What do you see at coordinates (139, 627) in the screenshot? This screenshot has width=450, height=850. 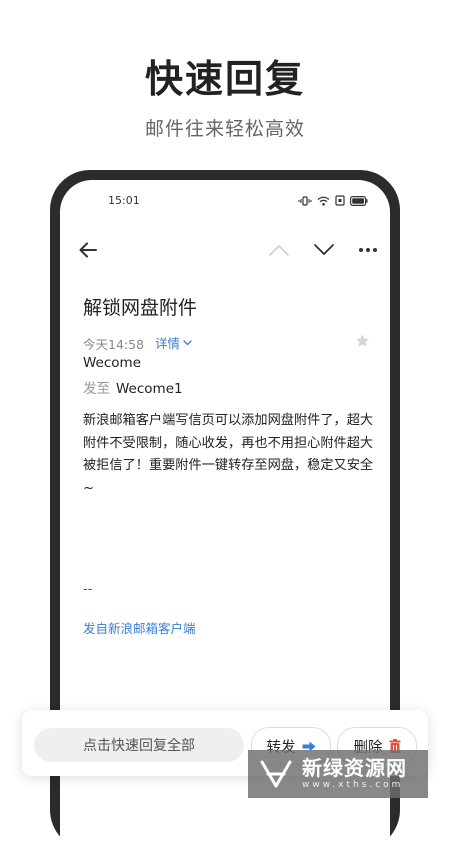 I see `signature-link: 发自新浪邮箱客户端` at bounding box center [139, 627].